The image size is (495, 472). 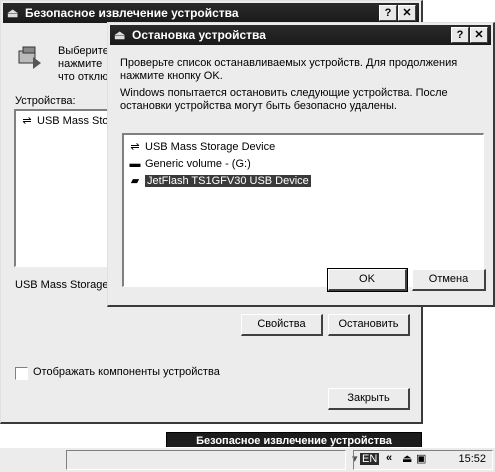 I want to click on safely-remove-hardware-icon: ⏏, so click(x=407, y=458).